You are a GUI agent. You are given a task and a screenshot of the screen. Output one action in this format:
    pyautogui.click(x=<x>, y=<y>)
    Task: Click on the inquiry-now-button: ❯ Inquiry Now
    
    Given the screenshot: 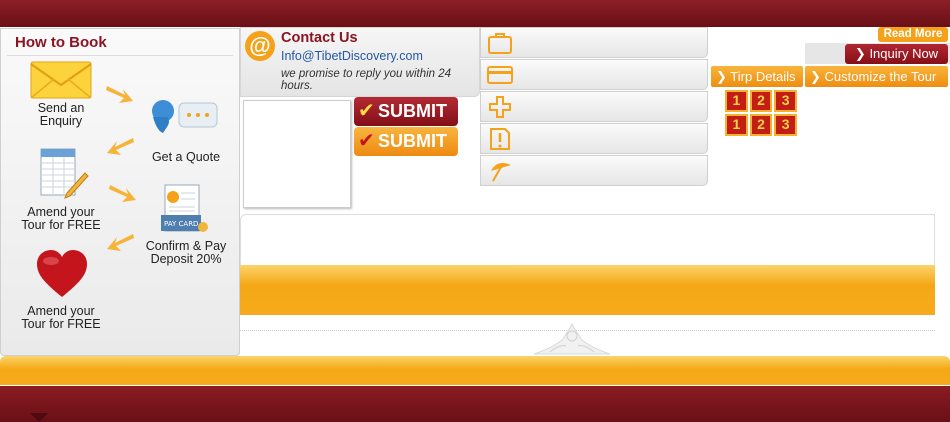 What is the action you would take?
    pyautogui.click(x=896, y=54)
    